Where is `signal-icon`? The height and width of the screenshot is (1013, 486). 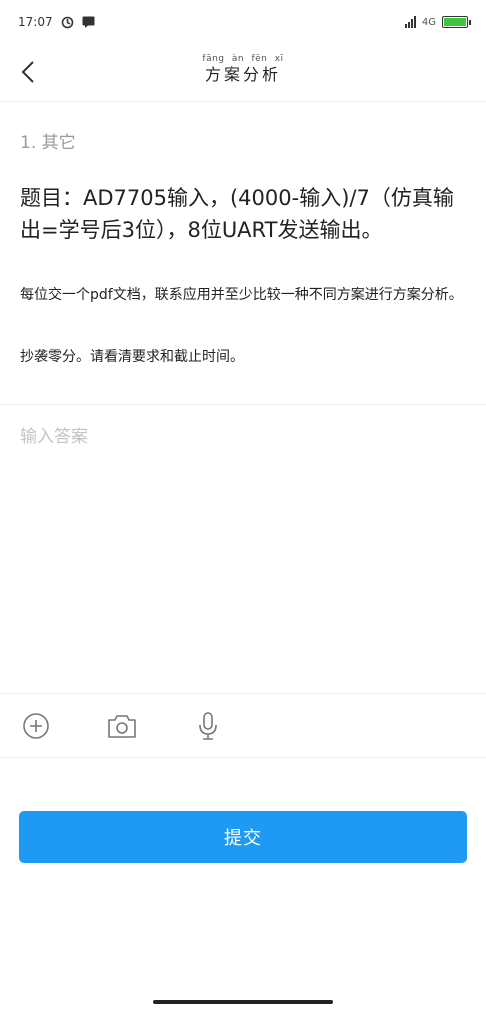
signal-icon is located at coordinates (410, 22).